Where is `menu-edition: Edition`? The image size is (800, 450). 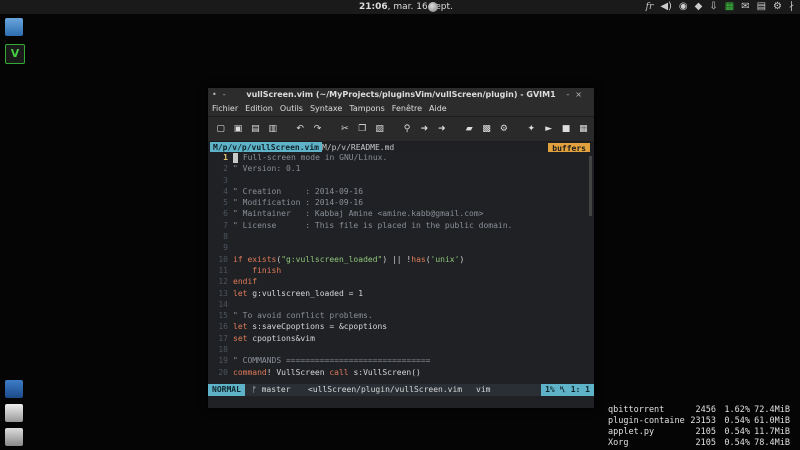 menu-edition: Edition is located at coordinates (259, 109).